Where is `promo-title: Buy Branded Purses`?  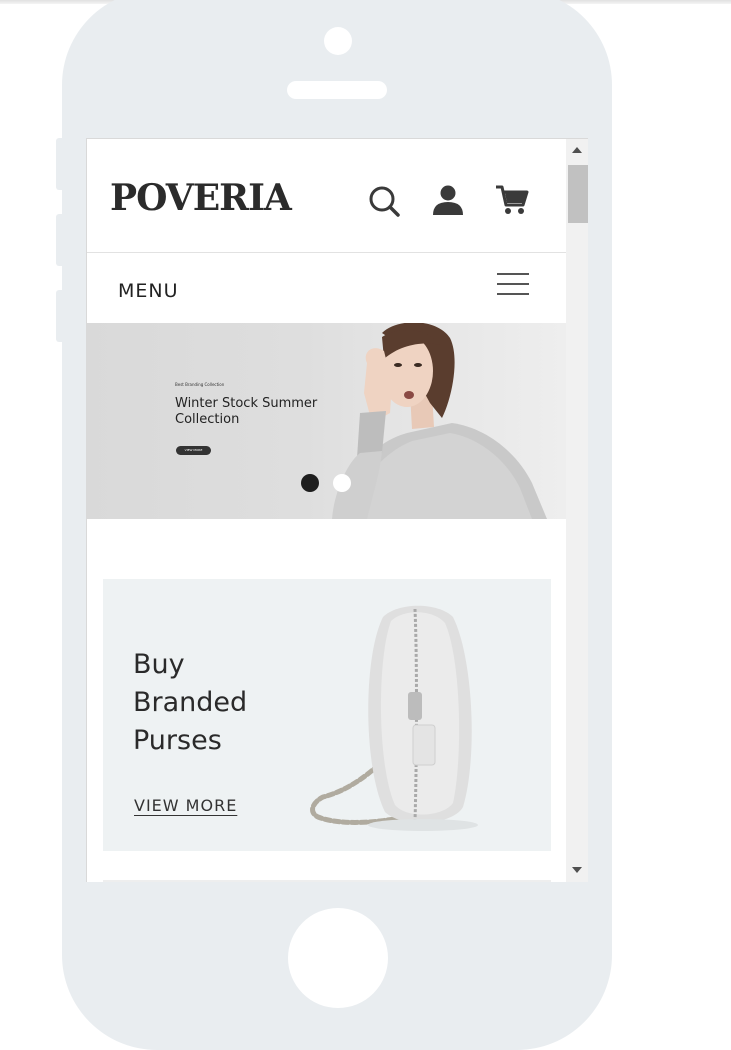 promo-title: Buy Branded Purses is located at coordinates (190, 702).